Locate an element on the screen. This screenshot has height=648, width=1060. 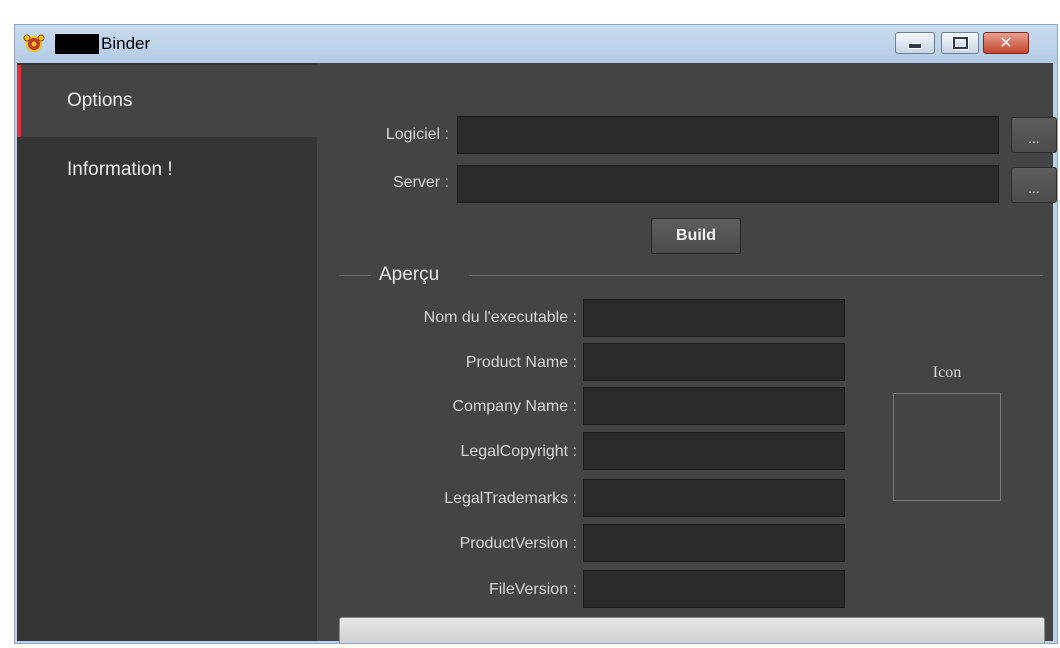
maximize-button is located at coordinates (960, 43).